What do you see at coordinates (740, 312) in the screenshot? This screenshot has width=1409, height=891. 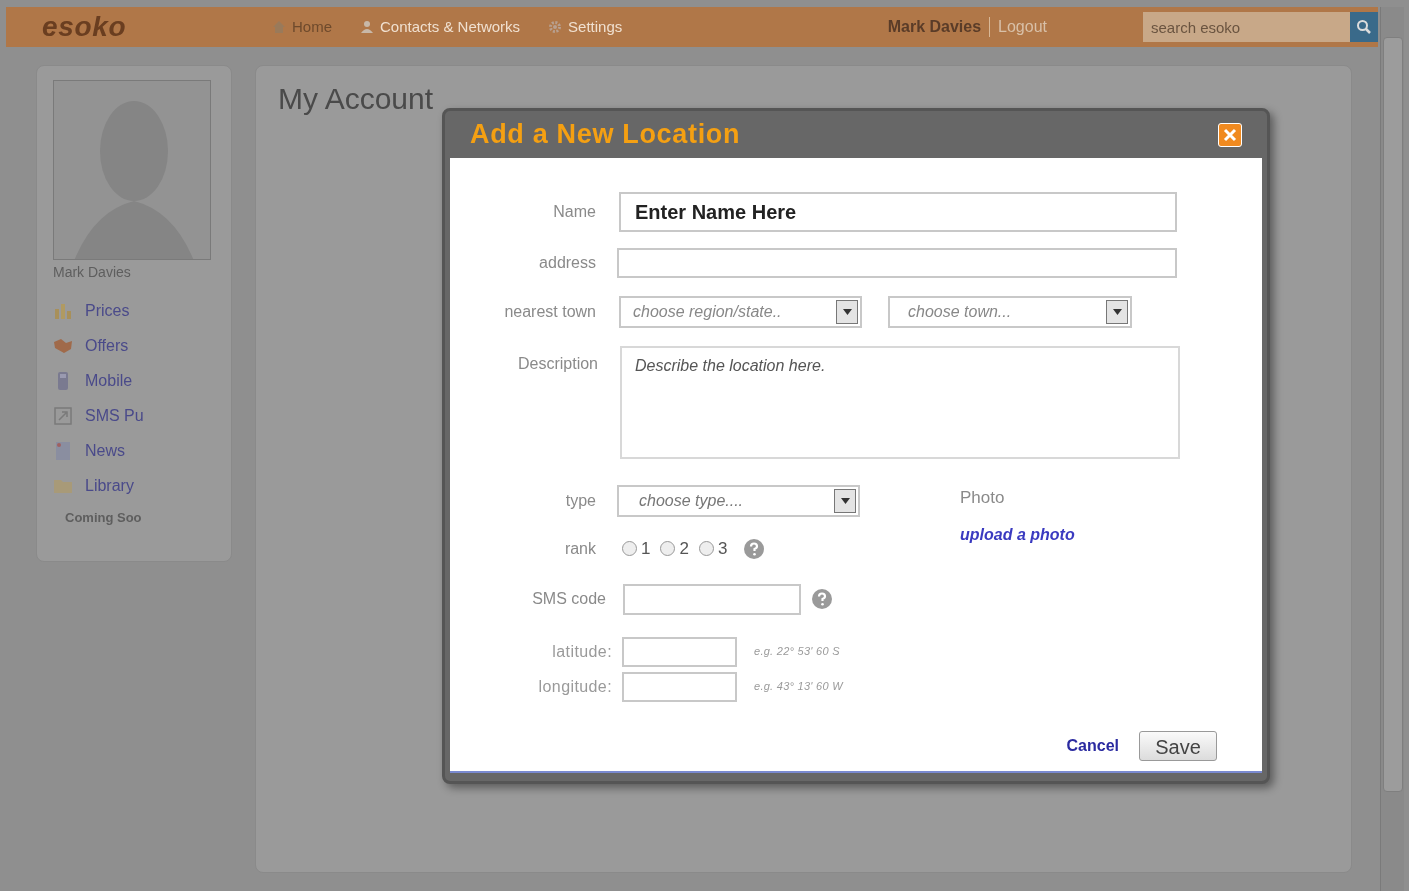 I see `dropdown: choose region/state..` at bounding box center [740, 312].